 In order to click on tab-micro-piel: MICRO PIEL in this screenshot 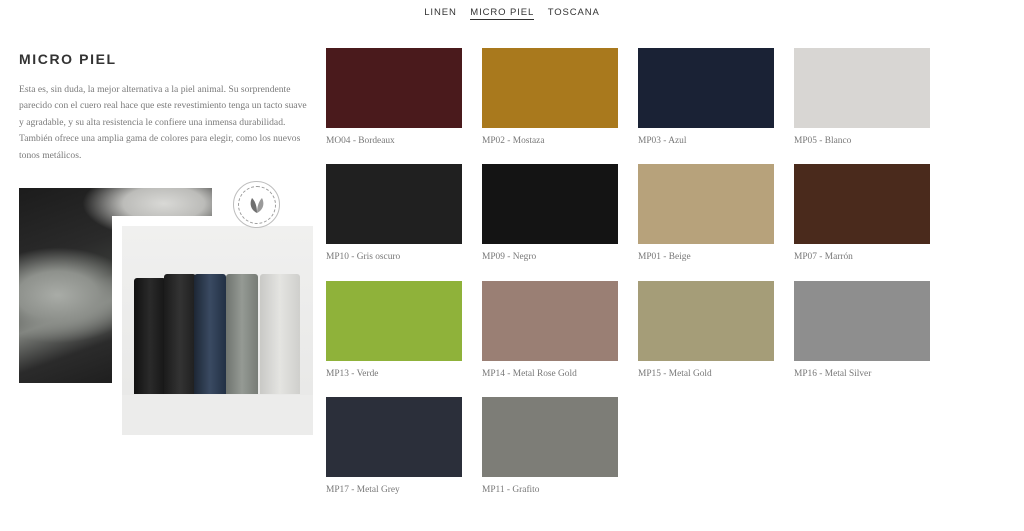, I will do `click(502, 13)`.